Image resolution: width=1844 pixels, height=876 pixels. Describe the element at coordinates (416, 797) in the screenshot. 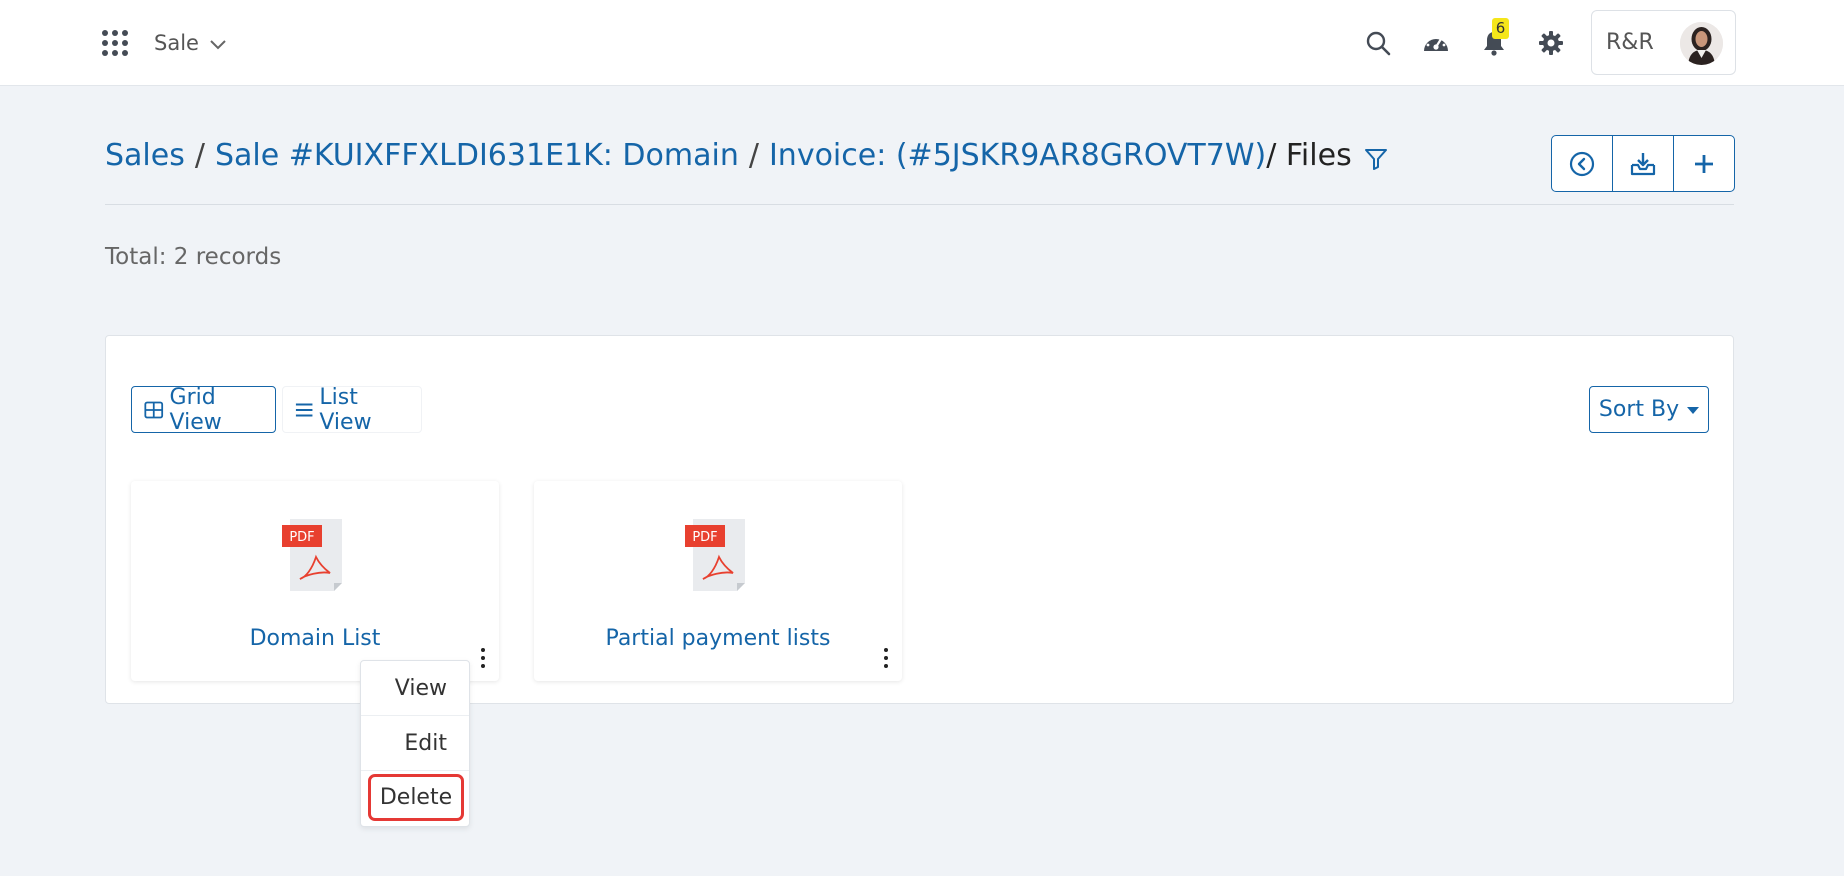

I see `menu-item-delete: Delete` at that location.